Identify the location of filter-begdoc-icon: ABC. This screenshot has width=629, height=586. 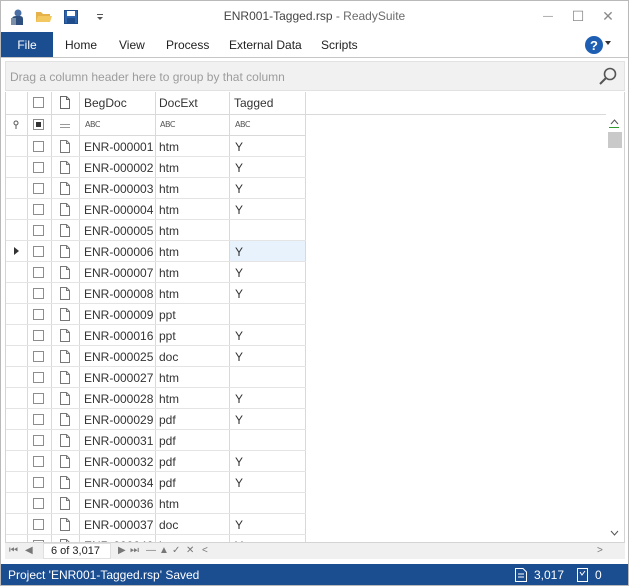
(92, 124).